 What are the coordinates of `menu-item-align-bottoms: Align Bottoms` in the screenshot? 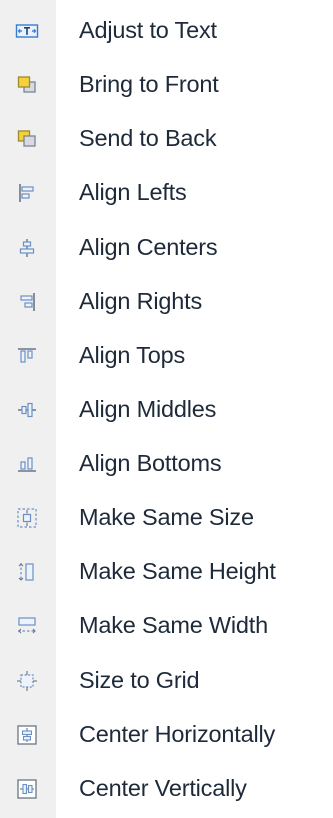 It's located at (166, 464).